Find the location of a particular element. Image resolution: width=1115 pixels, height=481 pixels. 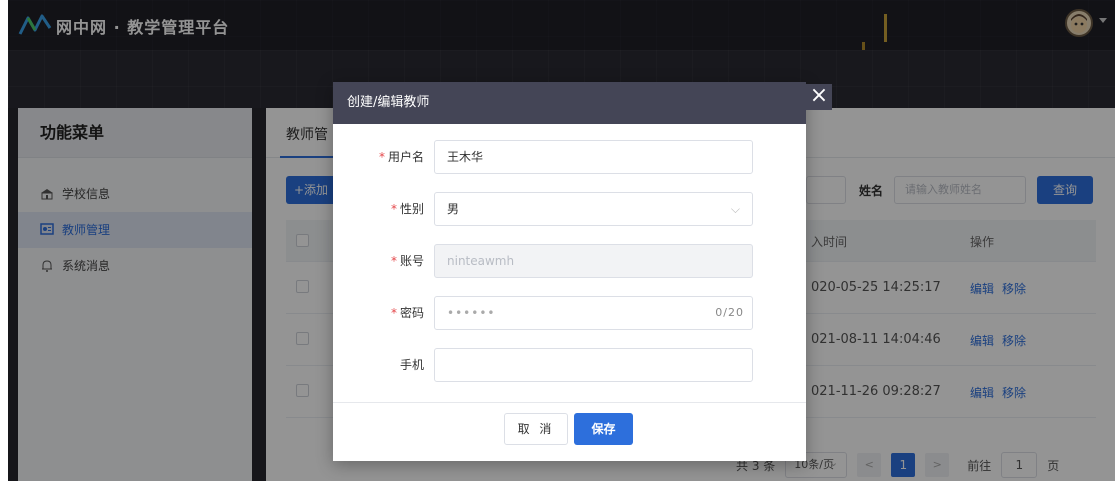

account-row: * 账号 ninteawmh is located at coordinates (569, 261).